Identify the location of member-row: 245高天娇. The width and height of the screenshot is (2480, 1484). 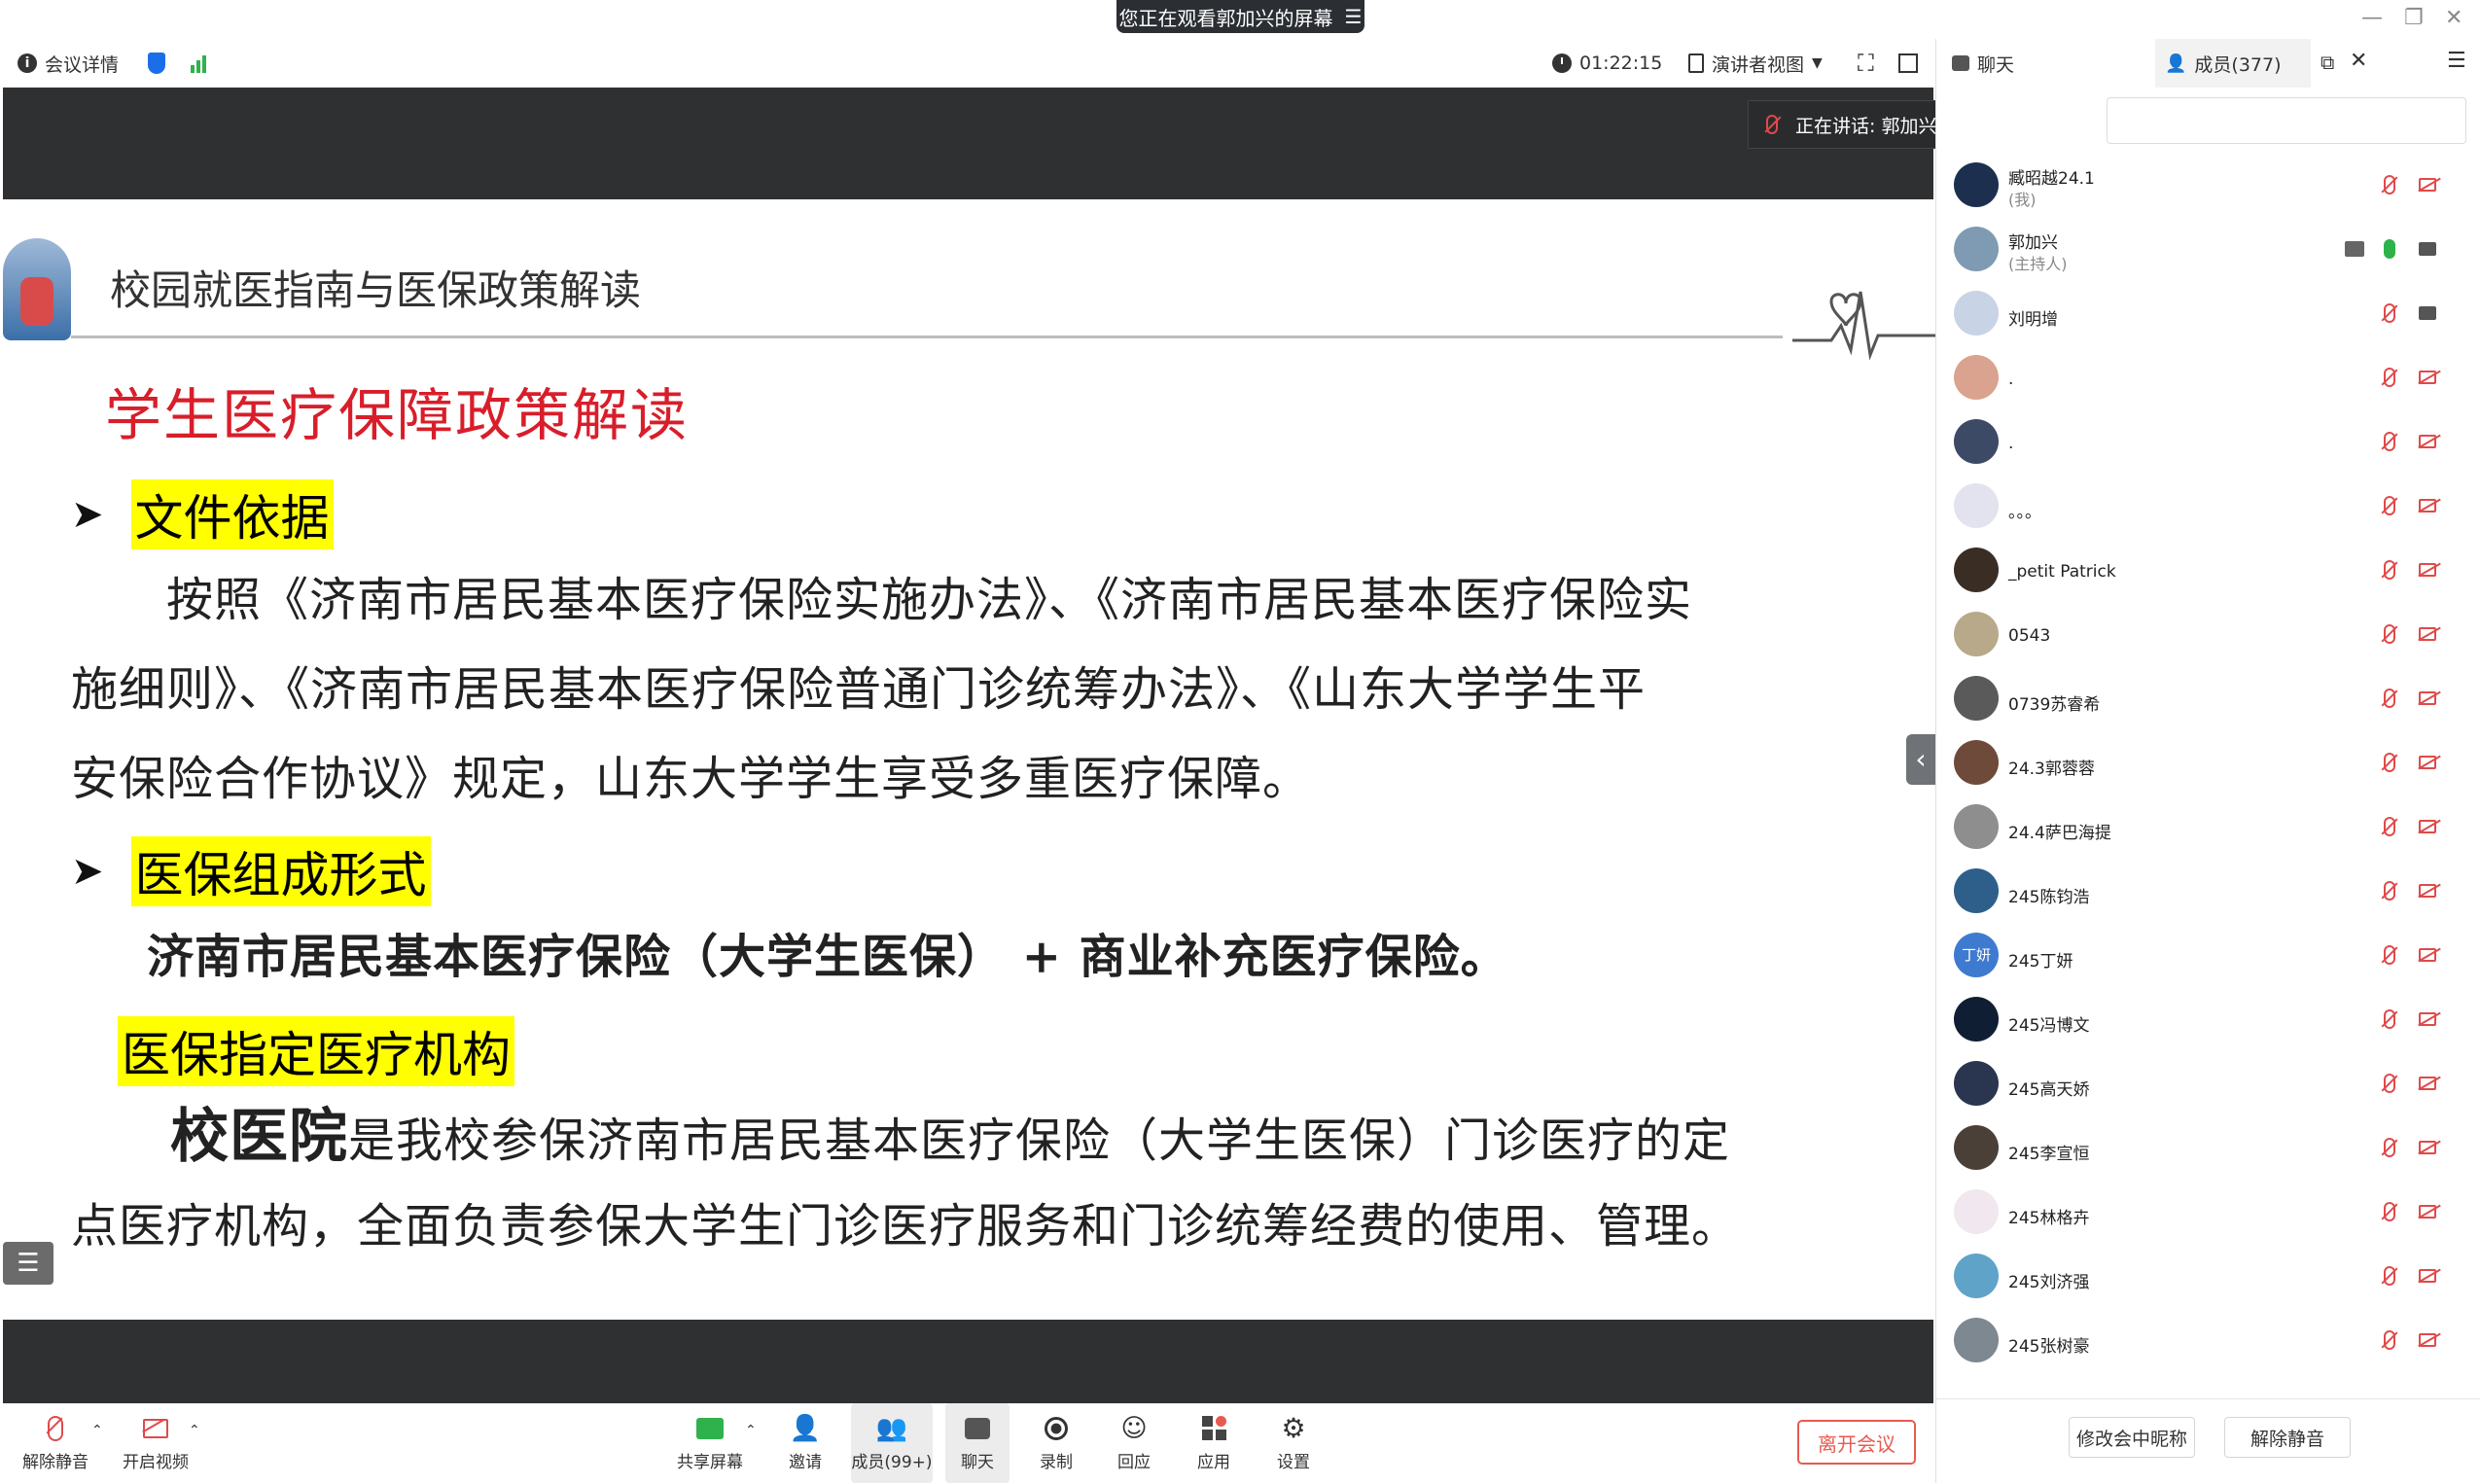
(2208, 1086).